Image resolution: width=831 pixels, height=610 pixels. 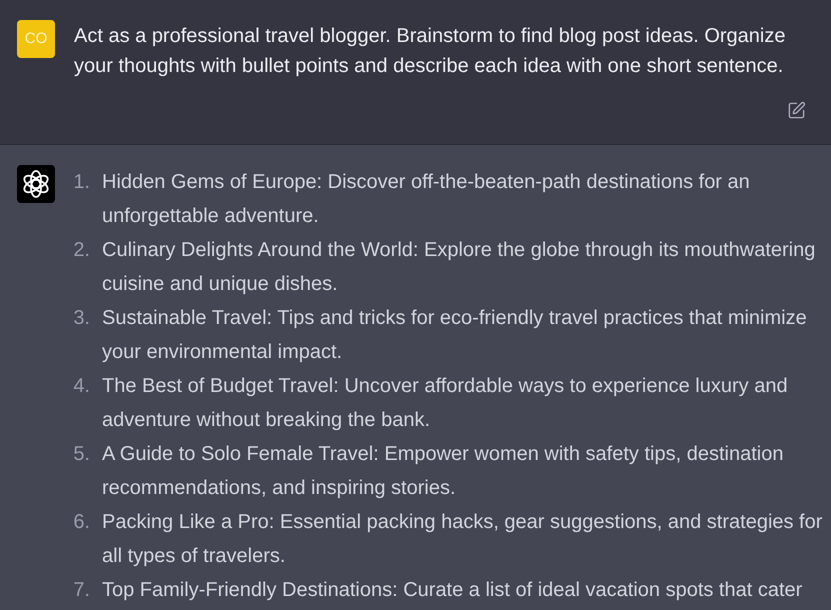 I want to click on blog-idea-text: Hidden Gems of Europe: Discover off-the-beaten-path destinations for an unforgettable adventure., so click(x=426, y=199).